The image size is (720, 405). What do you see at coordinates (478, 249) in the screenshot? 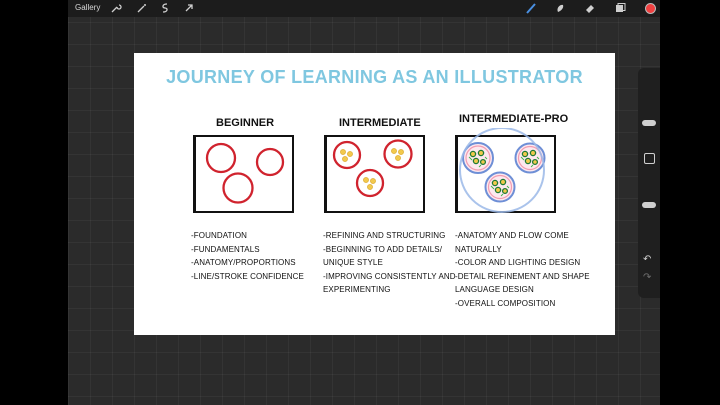
I see `note-line: NATURALLY` at bounding box center [478, 249].